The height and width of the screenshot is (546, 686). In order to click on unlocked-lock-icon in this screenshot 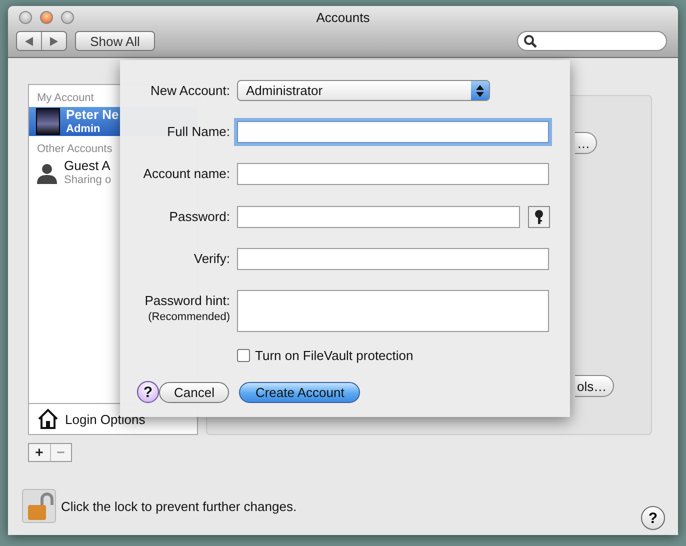, I will do `click(39, 506)`.